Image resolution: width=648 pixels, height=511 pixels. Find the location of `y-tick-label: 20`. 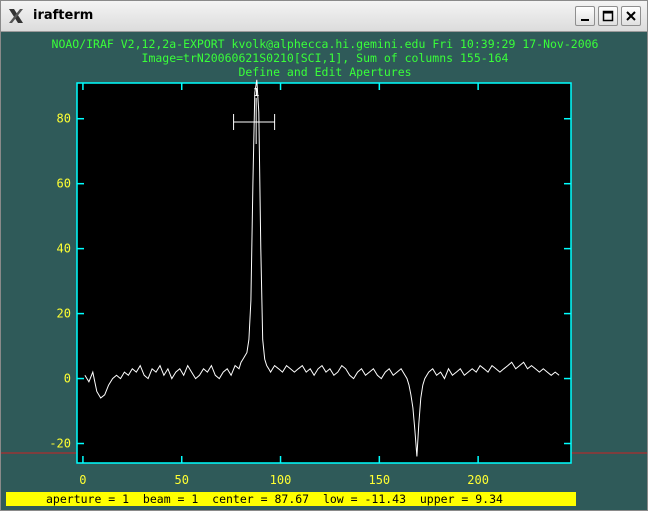

y-tick-label: 20 is located at coordinates (64, 314).